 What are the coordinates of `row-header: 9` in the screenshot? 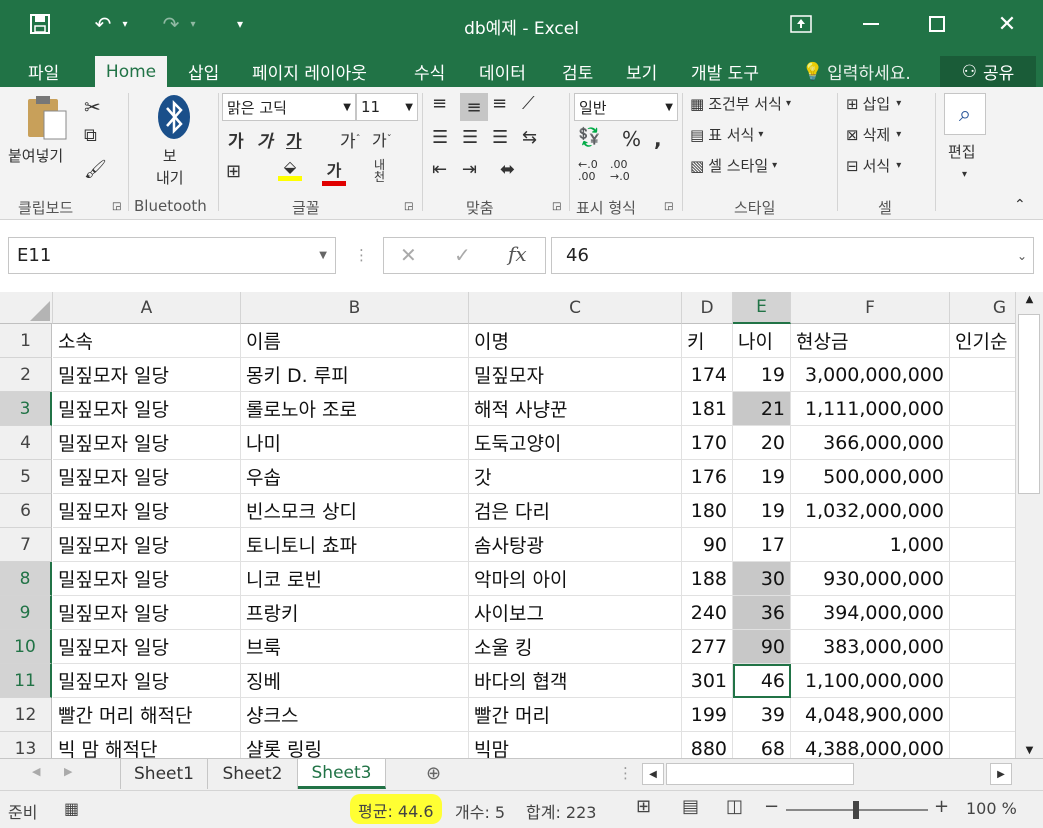 It's located at (26, 613).